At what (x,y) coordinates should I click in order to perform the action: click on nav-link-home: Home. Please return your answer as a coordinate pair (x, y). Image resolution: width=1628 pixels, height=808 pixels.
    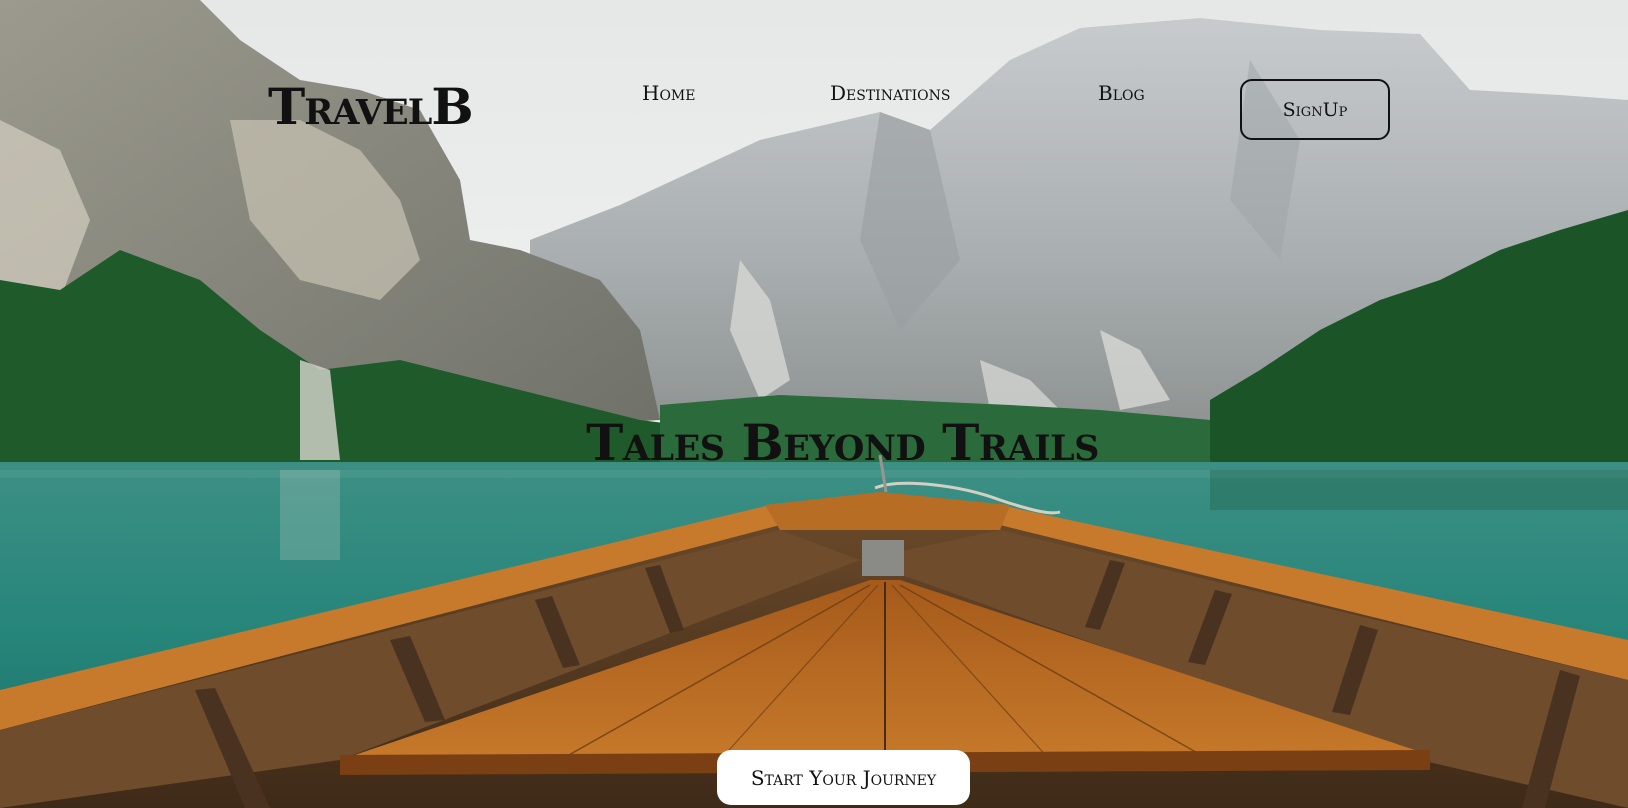
    Looking at the image, I should click on (668, 93).